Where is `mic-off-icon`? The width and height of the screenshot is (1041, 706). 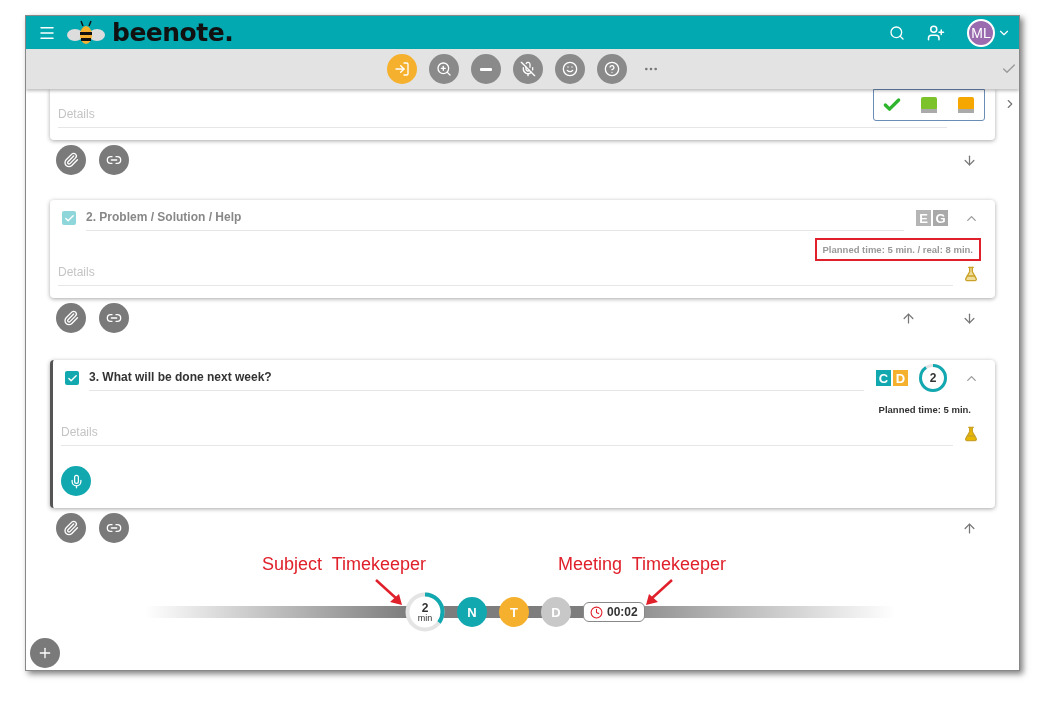 mic-off-icon is located at coordinates (527, 69).